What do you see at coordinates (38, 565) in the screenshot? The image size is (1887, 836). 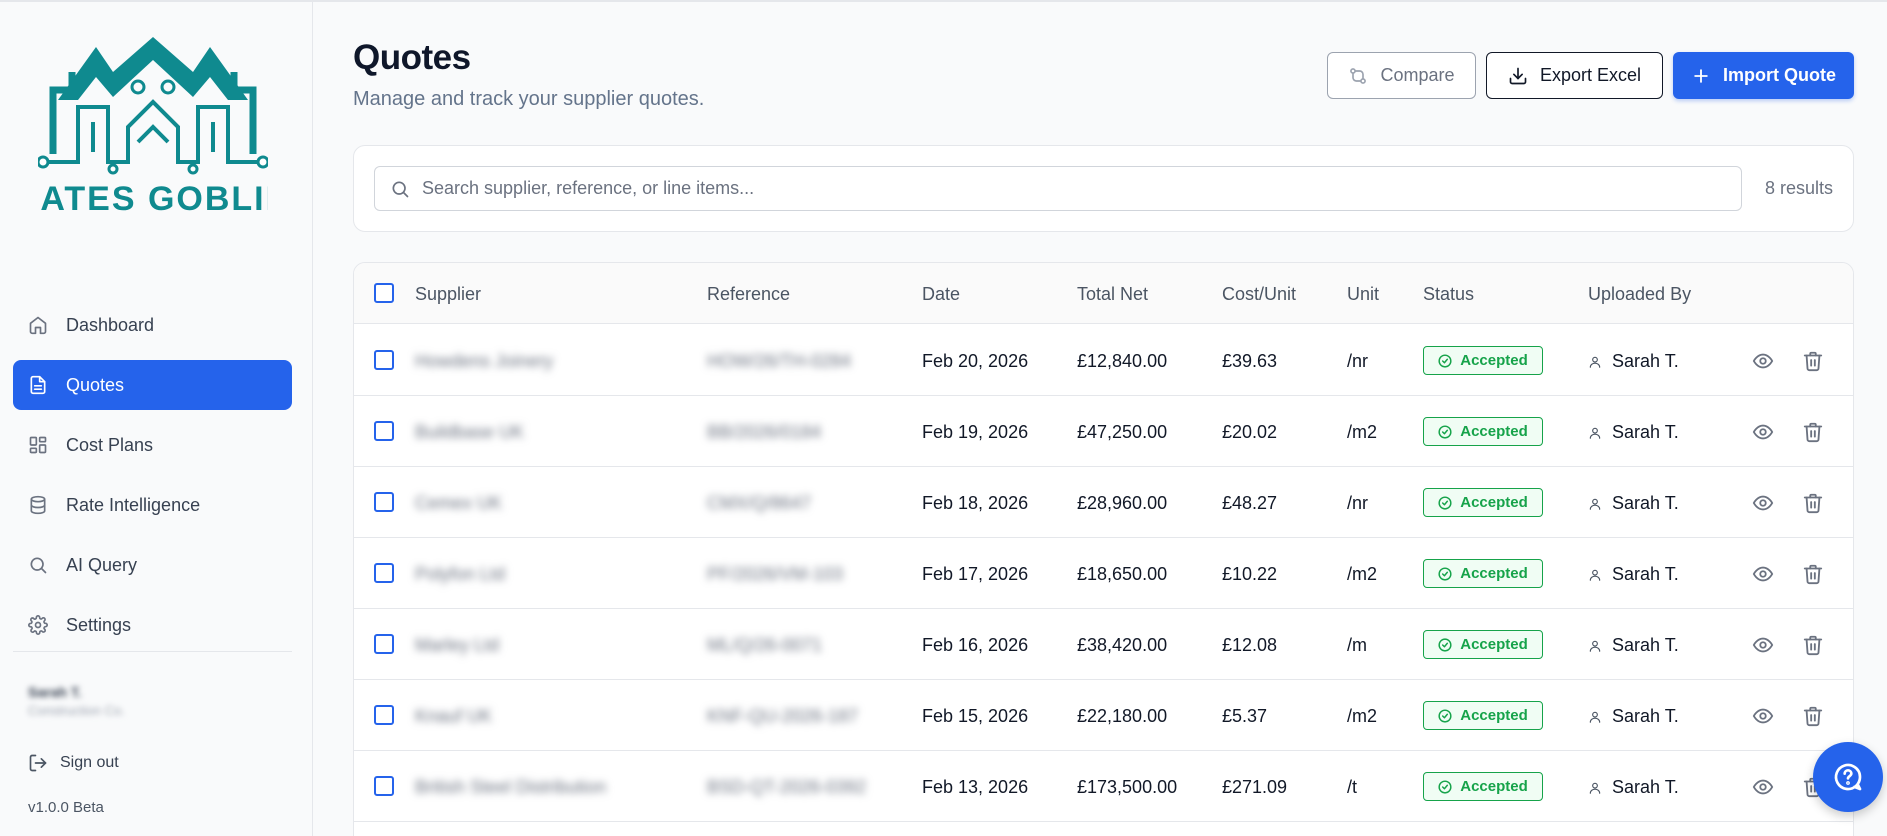 I see `search-icon` at bounding box center [38, 565].